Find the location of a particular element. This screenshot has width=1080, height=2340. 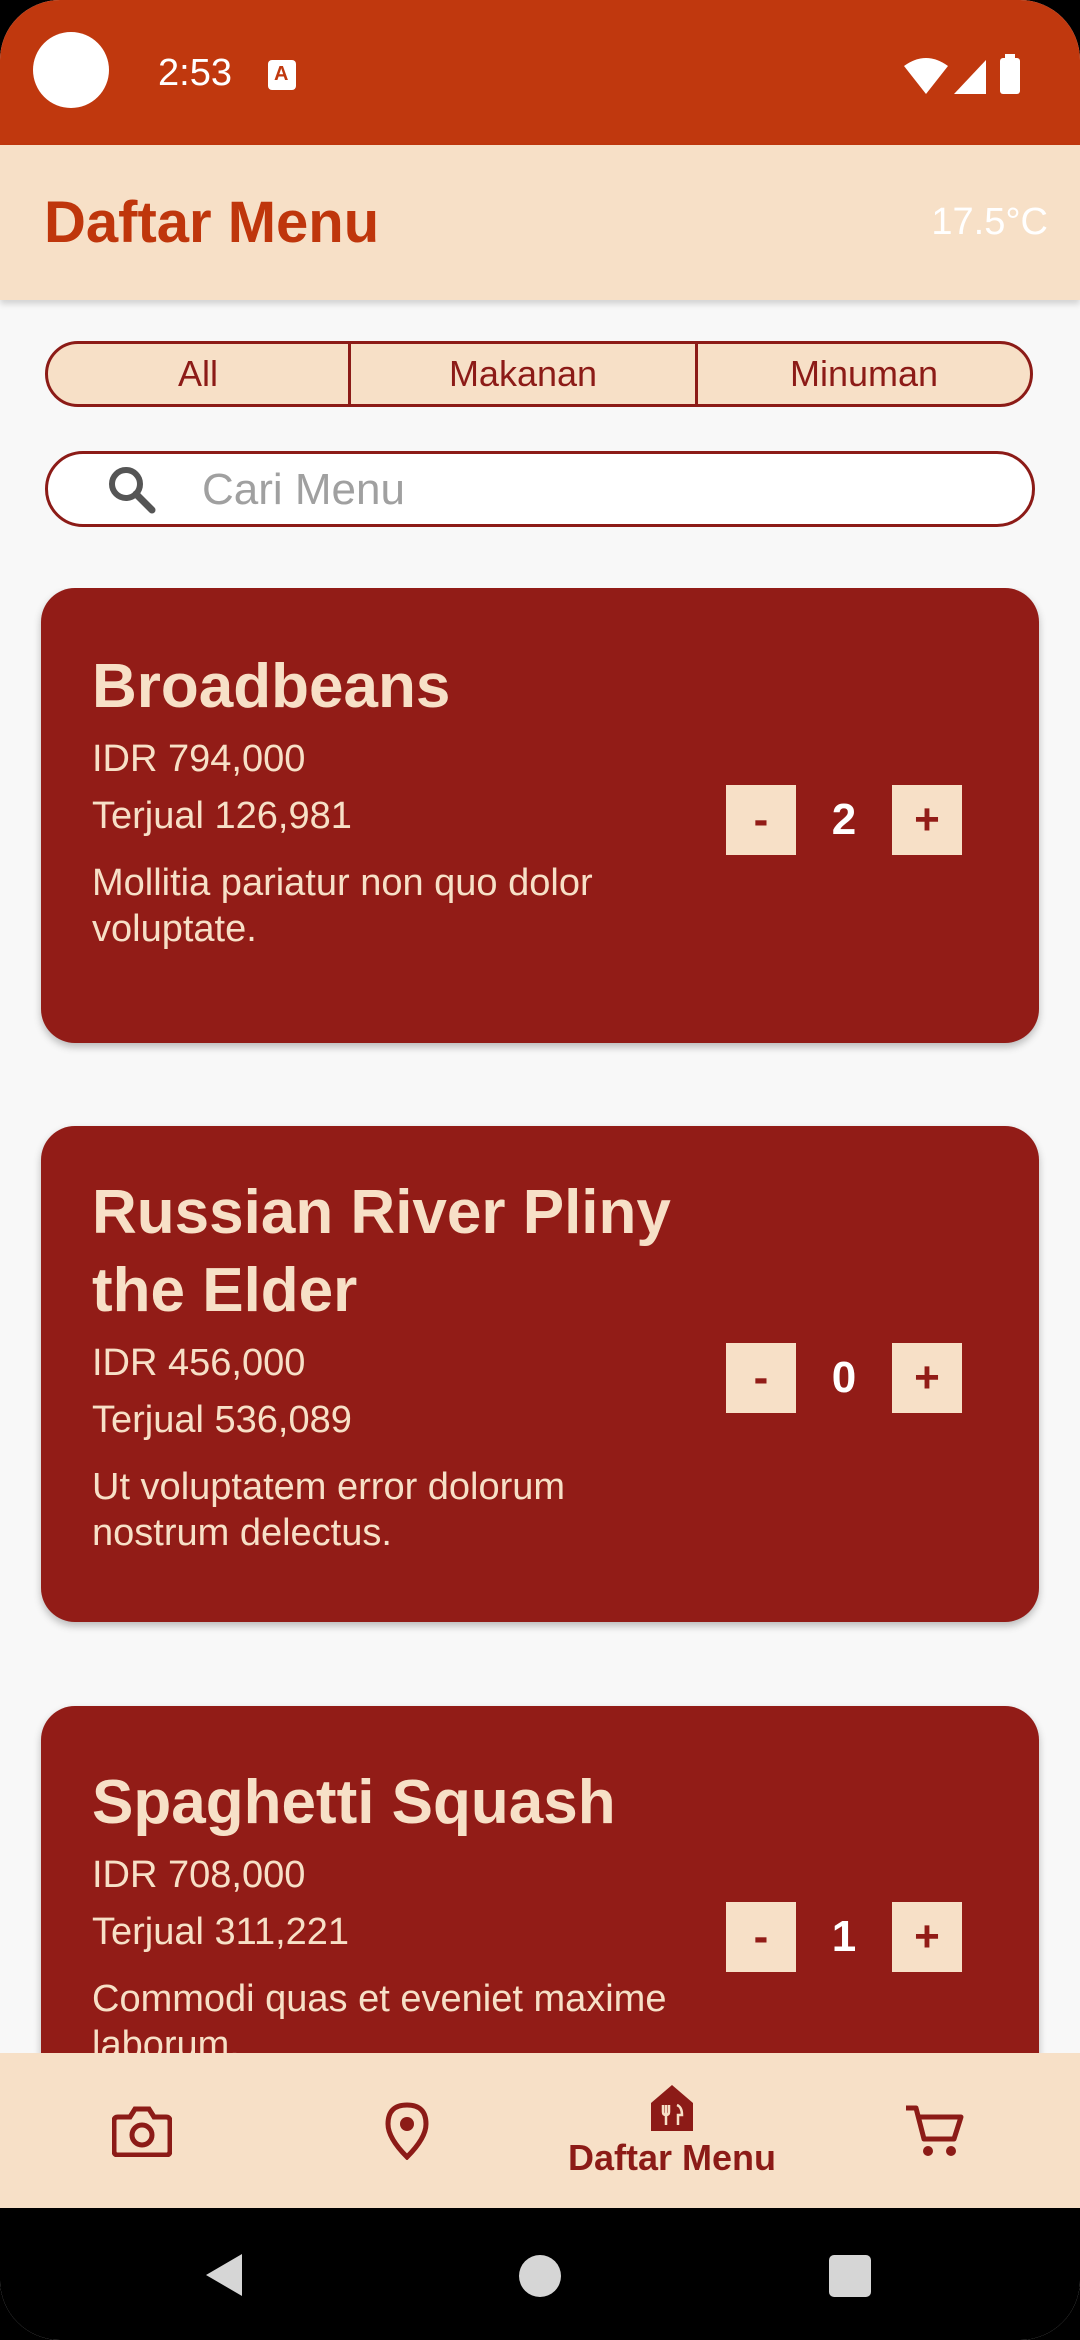

back-icon is located at coordinates (224, 2275).